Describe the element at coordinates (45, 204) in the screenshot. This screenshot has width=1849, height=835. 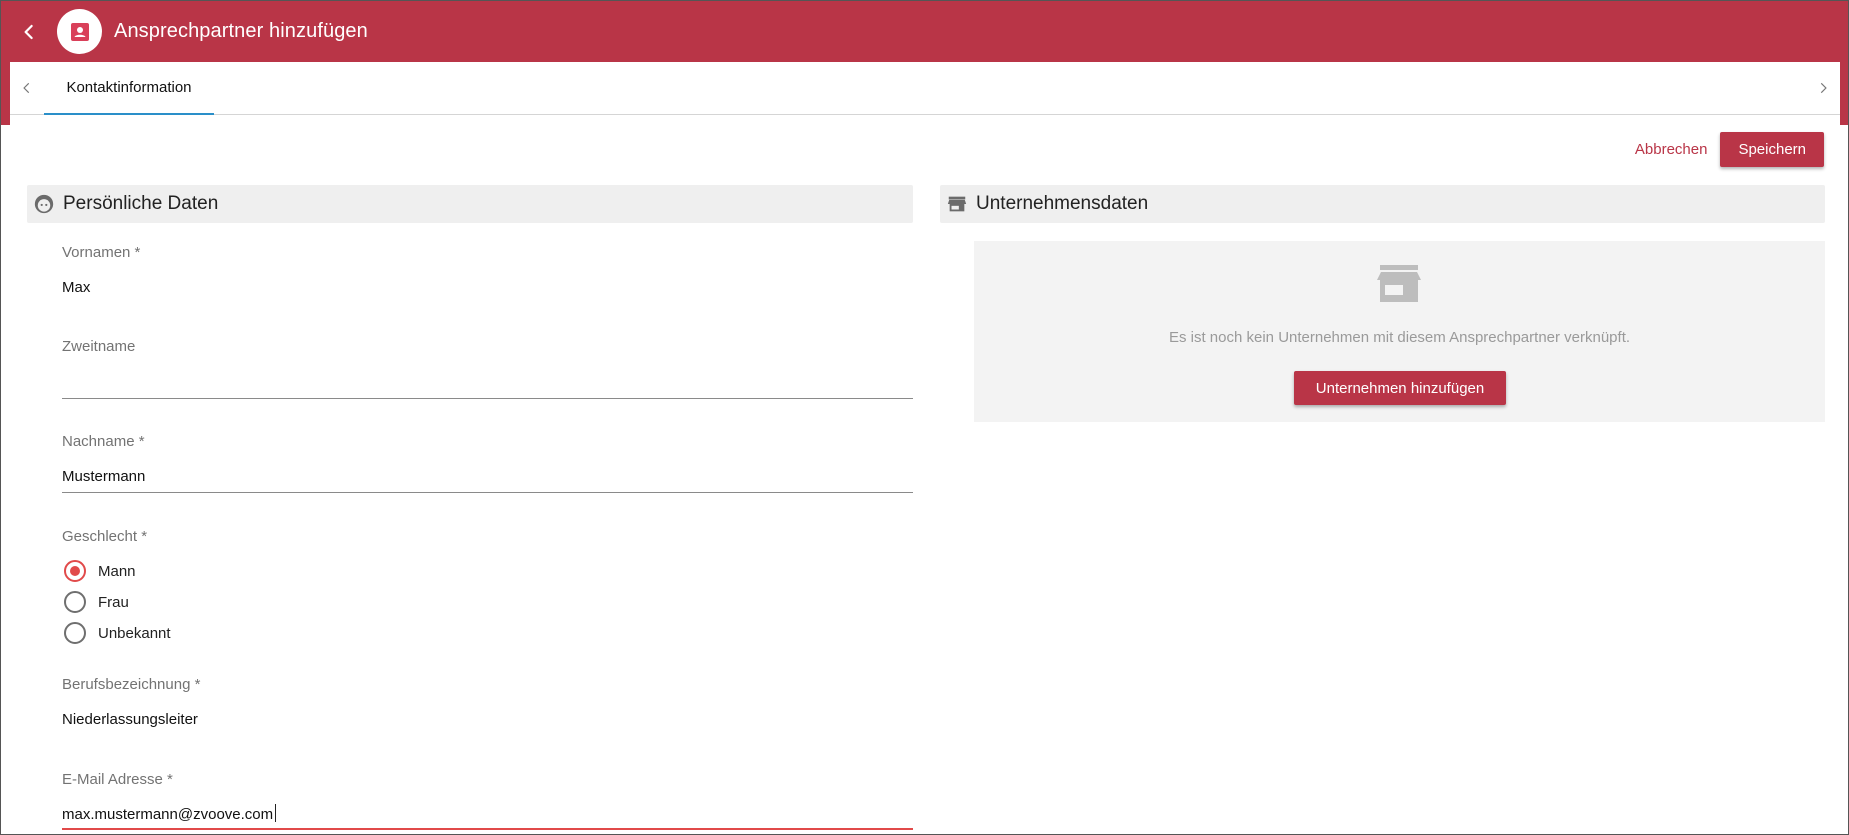
I see `face-icon` at that location.